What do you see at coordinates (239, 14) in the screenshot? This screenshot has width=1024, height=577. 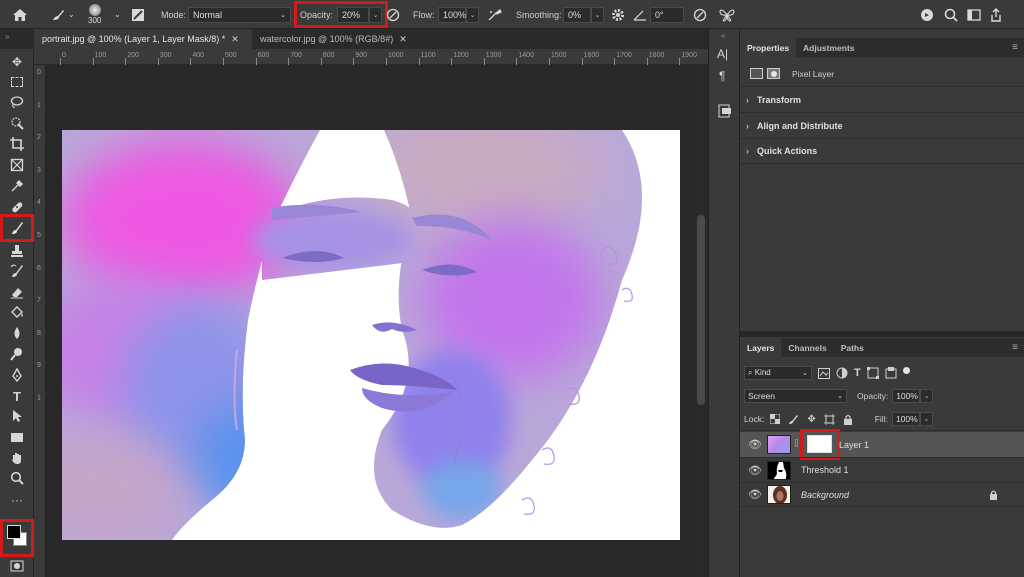 I see `mode-dropdown: Normal ⌄` at bounding box center [239, 14].